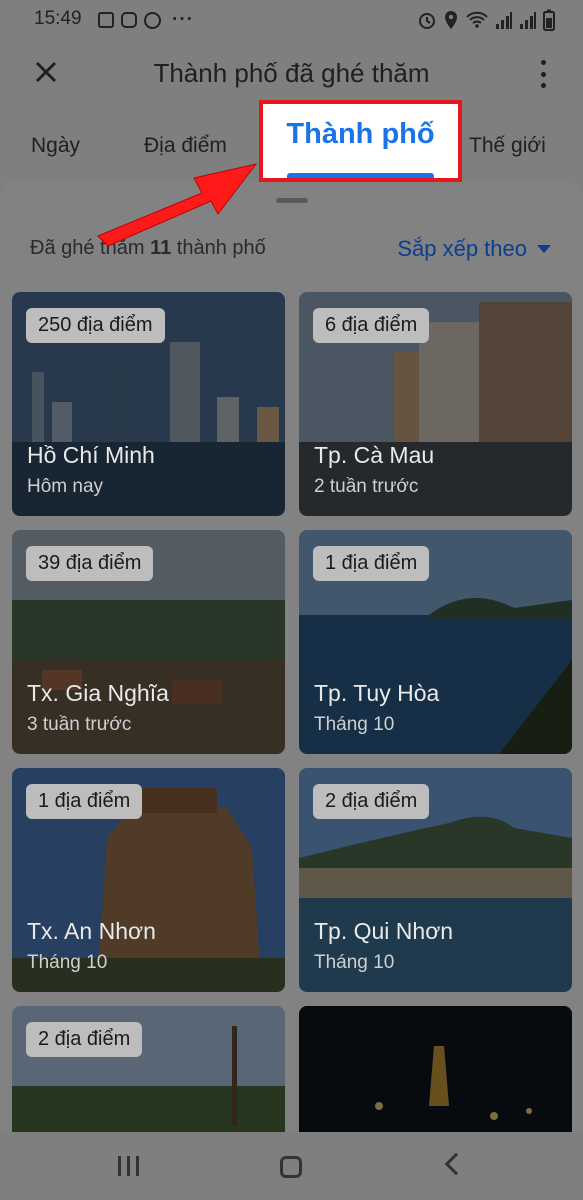 This screenshot has height=1200, width=583. What do you see at coordinates (129, 20) in the screenshot?
I see `instagram-icon` at bounding box center [129, 20].